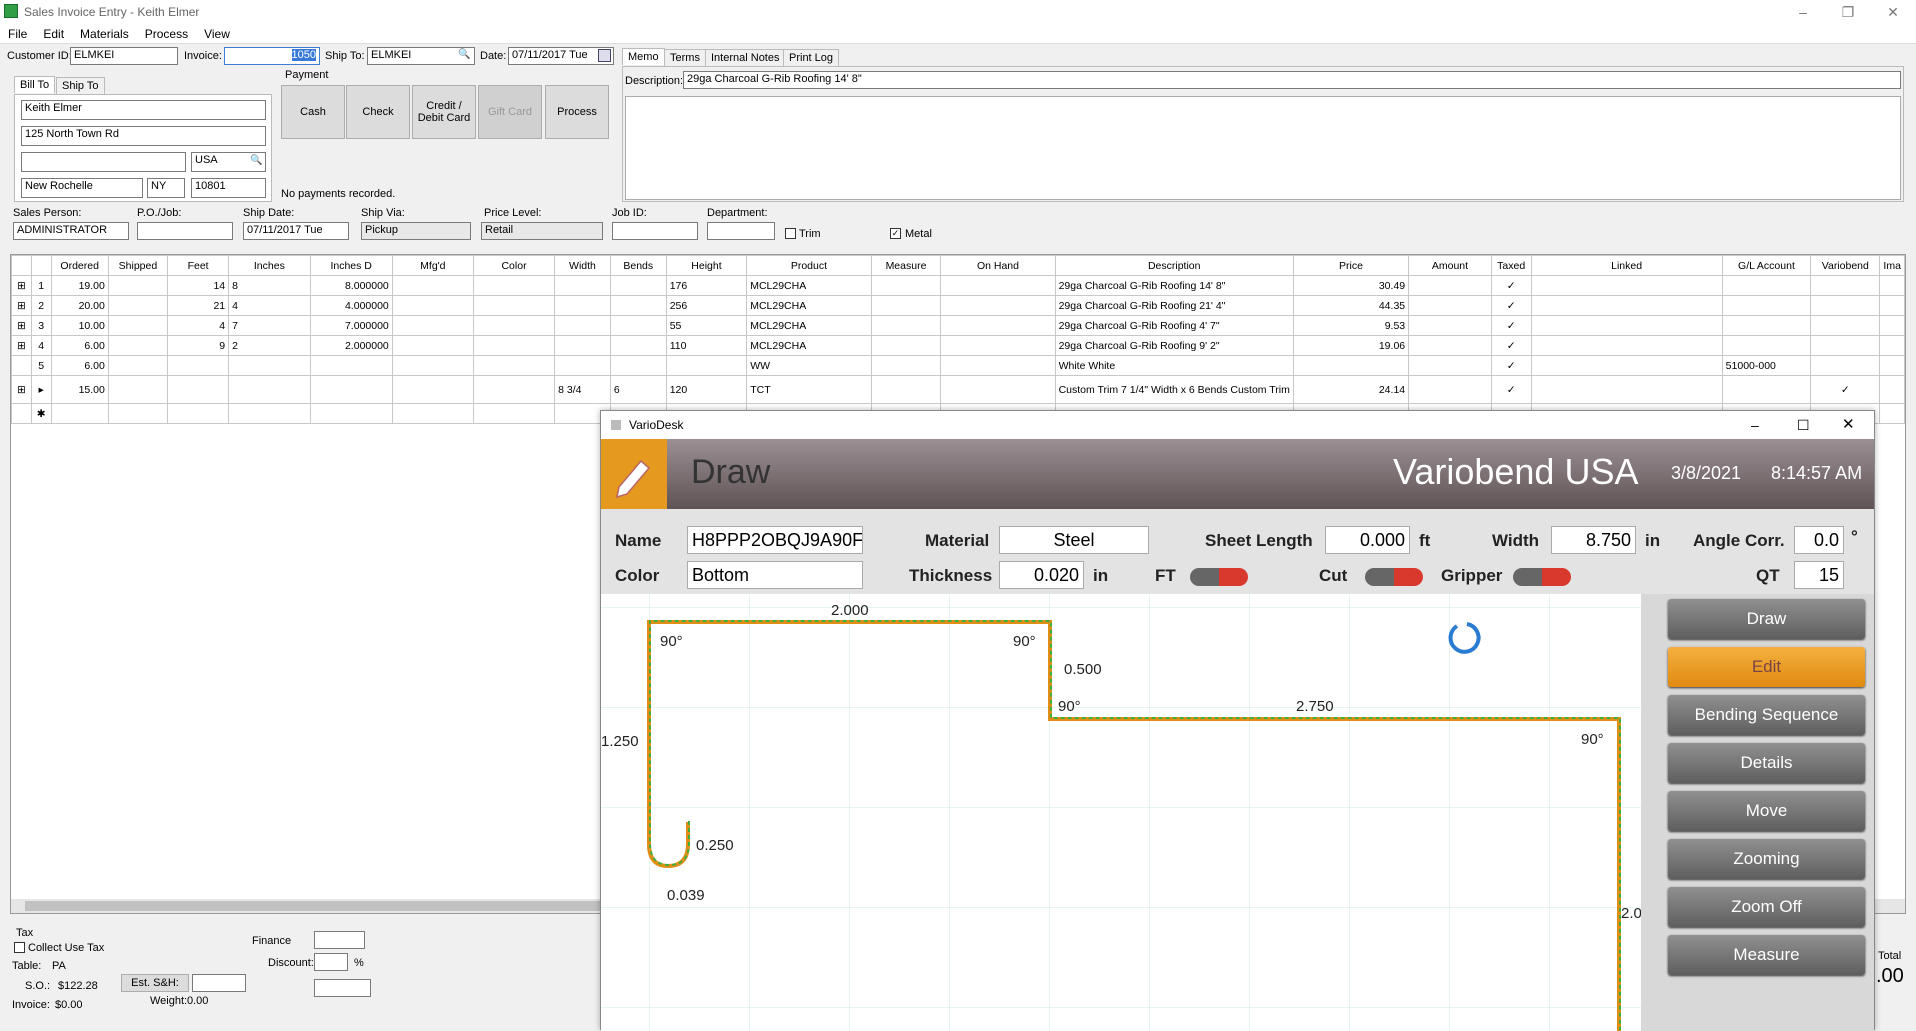  What do you see at coordinates (1766, 619) in the screenshot?
I see `draw-button: Draw` at bounding box center [1766, 619].